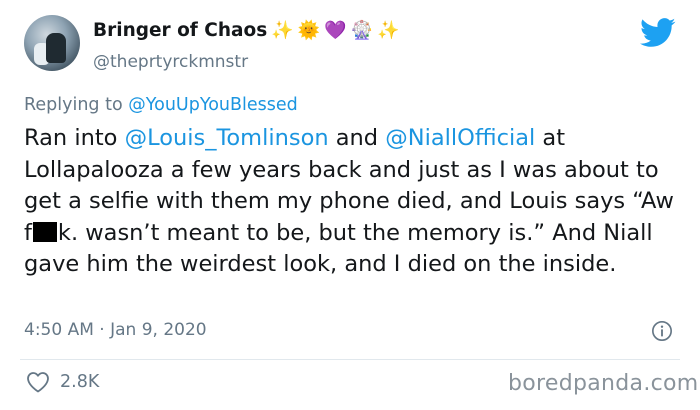 This screenshot has width=700, height=410. I want to click on tweet-timestamp: 4:50 AM · Jan 9, 2020, so click(115, 330).